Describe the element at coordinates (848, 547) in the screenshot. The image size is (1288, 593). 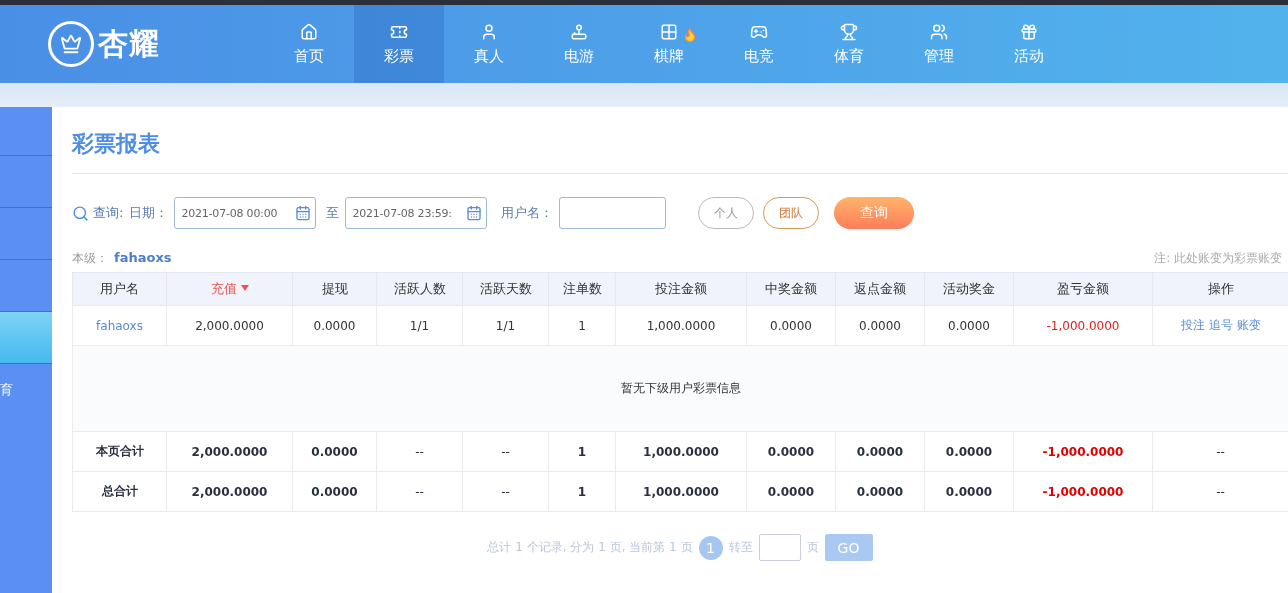
I see `go-button: GO` at that location.